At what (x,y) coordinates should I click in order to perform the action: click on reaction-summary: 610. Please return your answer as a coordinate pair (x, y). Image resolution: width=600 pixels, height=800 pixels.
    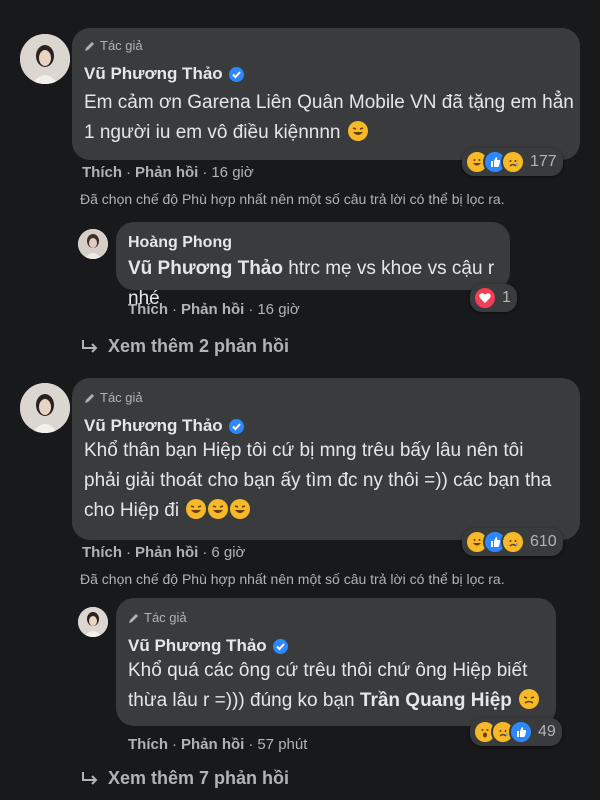
    Looking at the image, I should click on (512, 542).